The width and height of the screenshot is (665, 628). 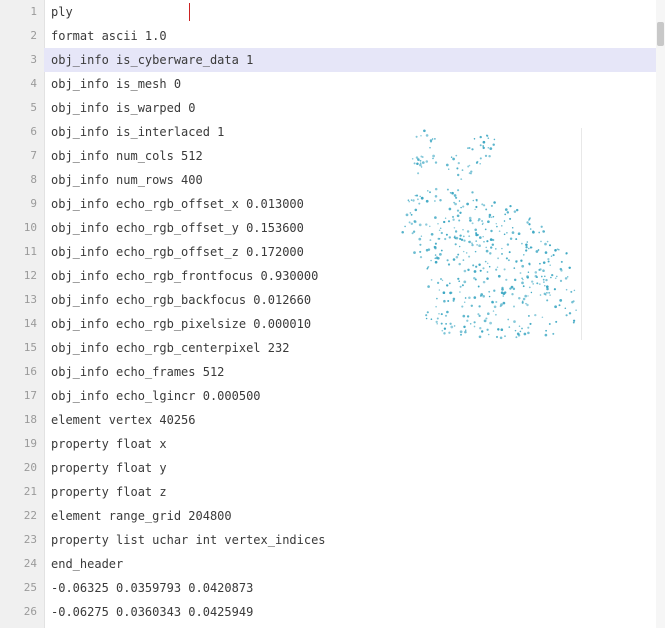 What do you see at coordinates (137, 132) in the screenshot?
I see `line-text: obj_info is_interlaced 1` at bounding box center [137, 132].